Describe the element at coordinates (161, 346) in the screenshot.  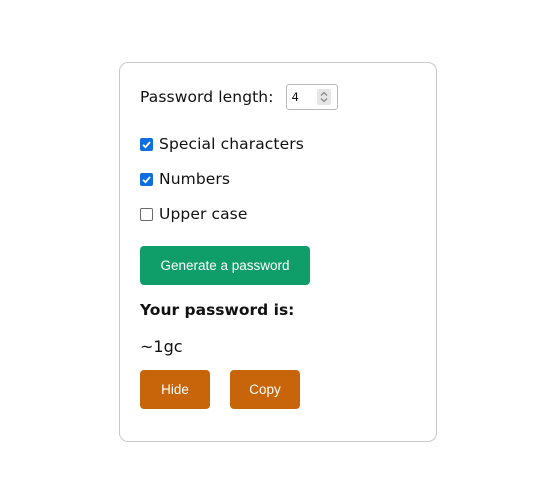
I see `generated-password: ~1gc` at that location.